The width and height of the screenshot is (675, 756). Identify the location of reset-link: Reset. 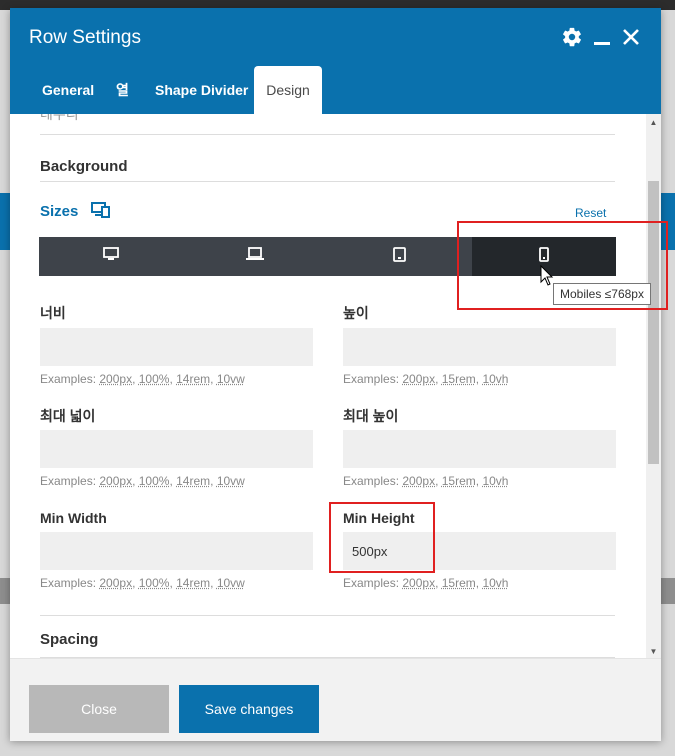
(590, 213).